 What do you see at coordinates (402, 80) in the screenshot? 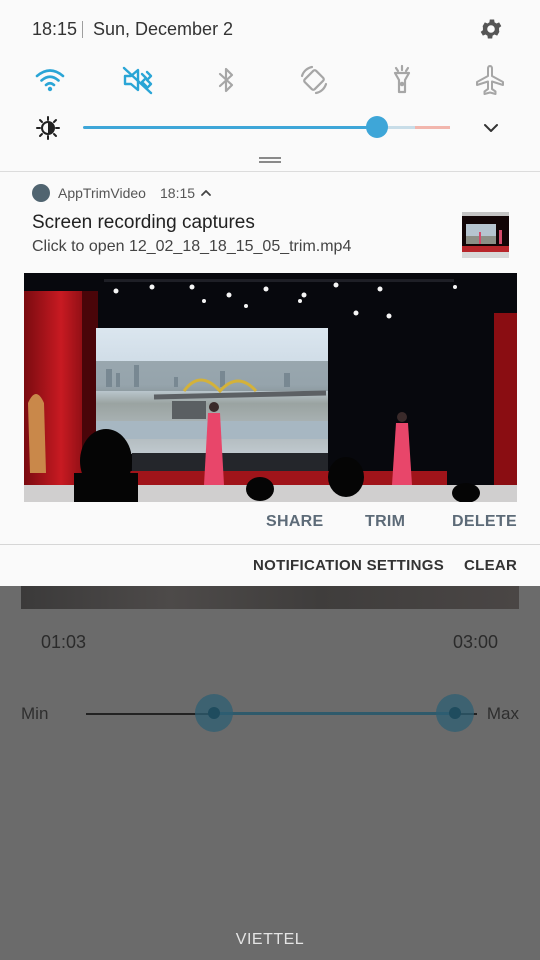
I see `flashlight-icon` at bounding box center [402, 80].